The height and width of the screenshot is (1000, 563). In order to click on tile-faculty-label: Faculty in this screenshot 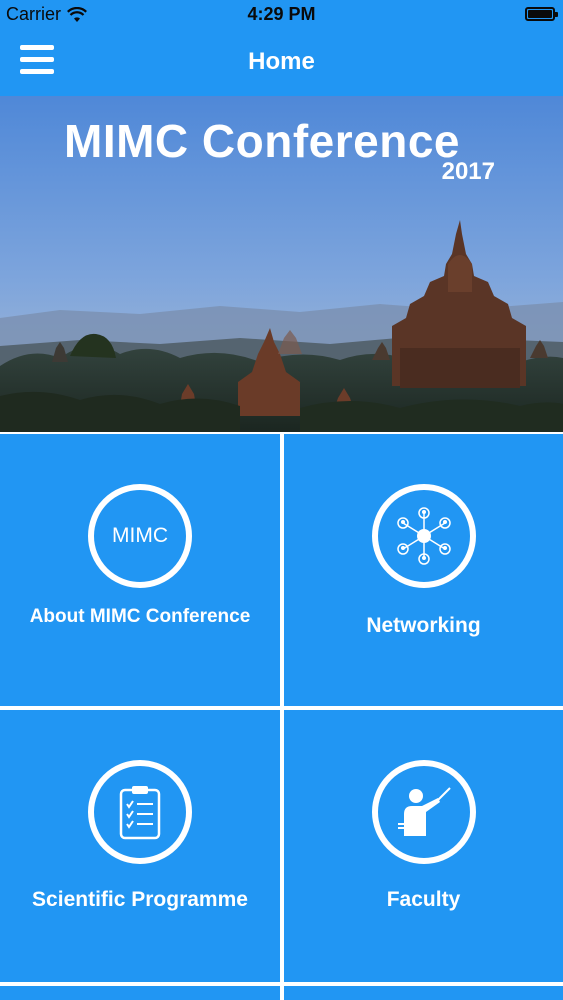, I will do `click(423, 899)`.